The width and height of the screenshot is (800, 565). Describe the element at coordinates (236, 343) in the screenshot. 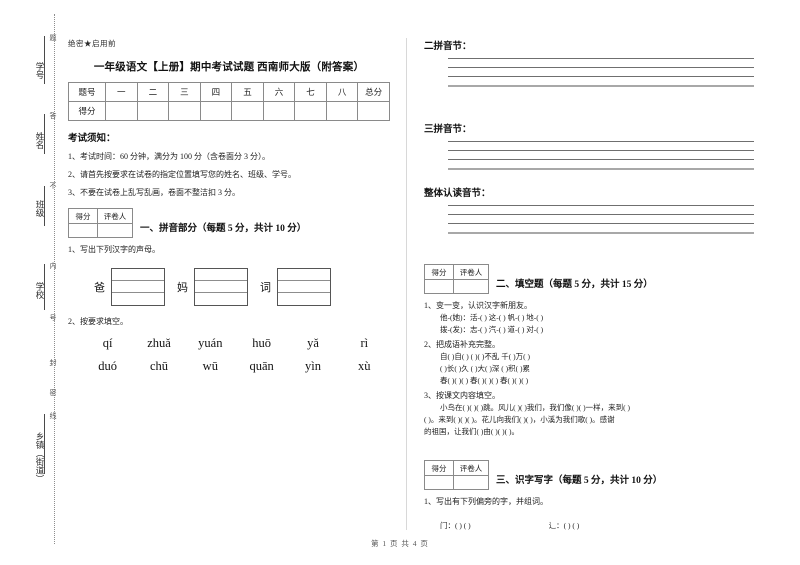

I see `pinyin-row-1: qí zhuǎ yuán huō yǎ rì` at that location.